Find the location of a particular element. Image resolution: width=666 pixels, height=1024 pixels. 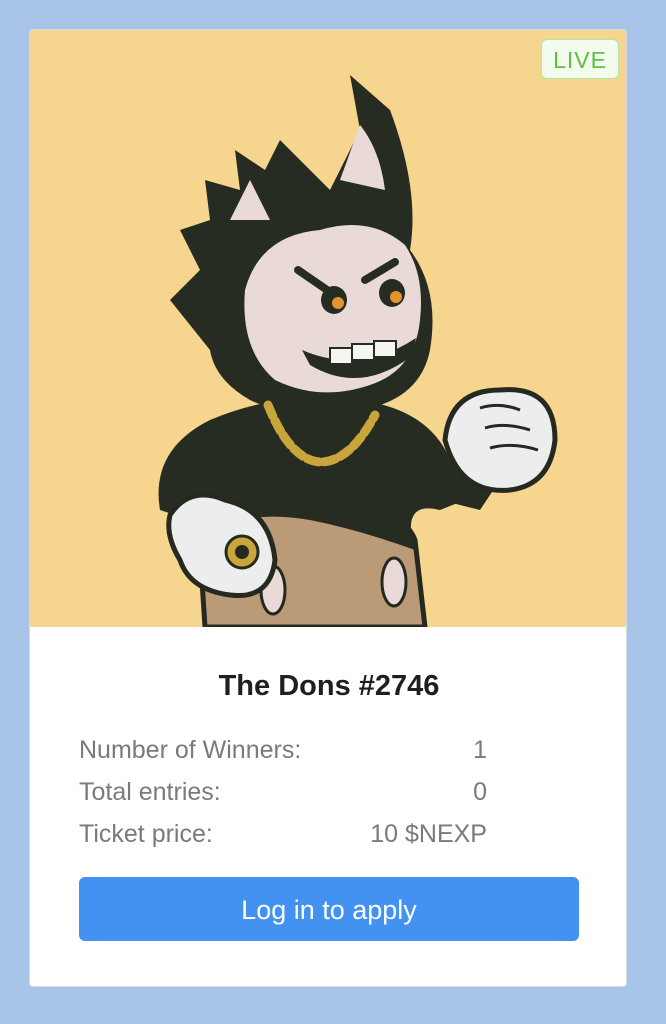

stat-label: Ticket price: is located at coordinates (146, 834).